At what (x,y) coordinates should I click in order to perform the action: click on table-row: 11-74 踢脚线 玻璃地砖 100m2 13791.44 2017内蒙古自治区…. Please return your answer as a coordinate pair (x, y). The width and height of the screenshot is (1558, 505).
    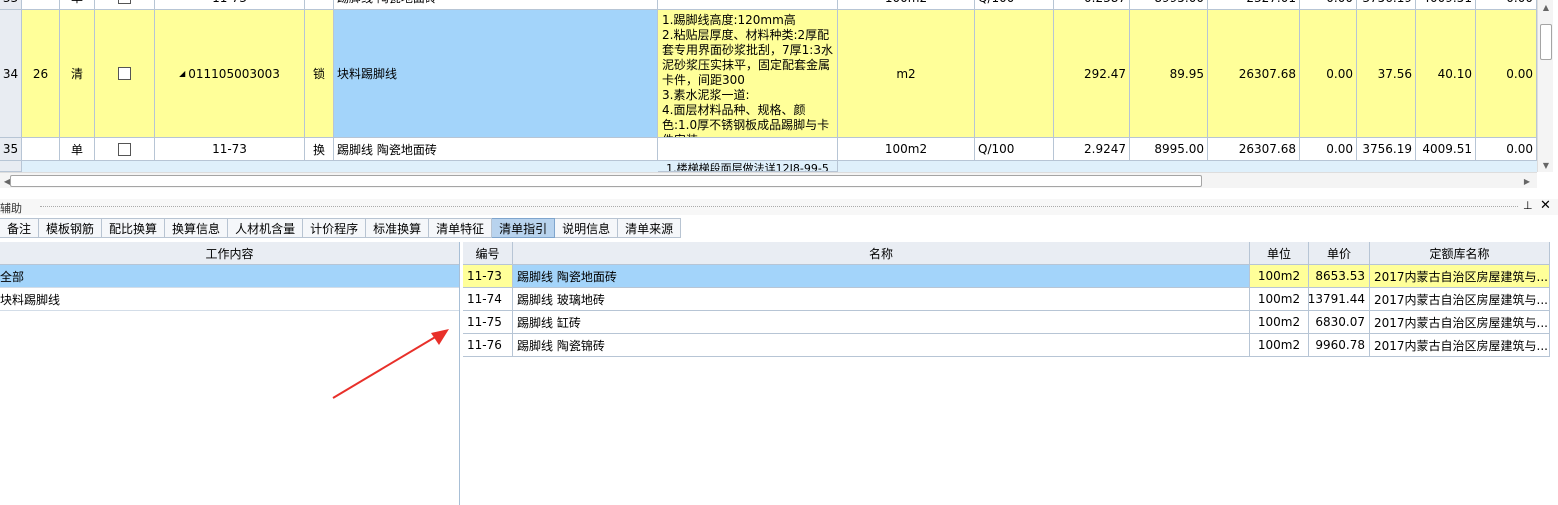
    Looking at the image, I should click on (1006, 299).